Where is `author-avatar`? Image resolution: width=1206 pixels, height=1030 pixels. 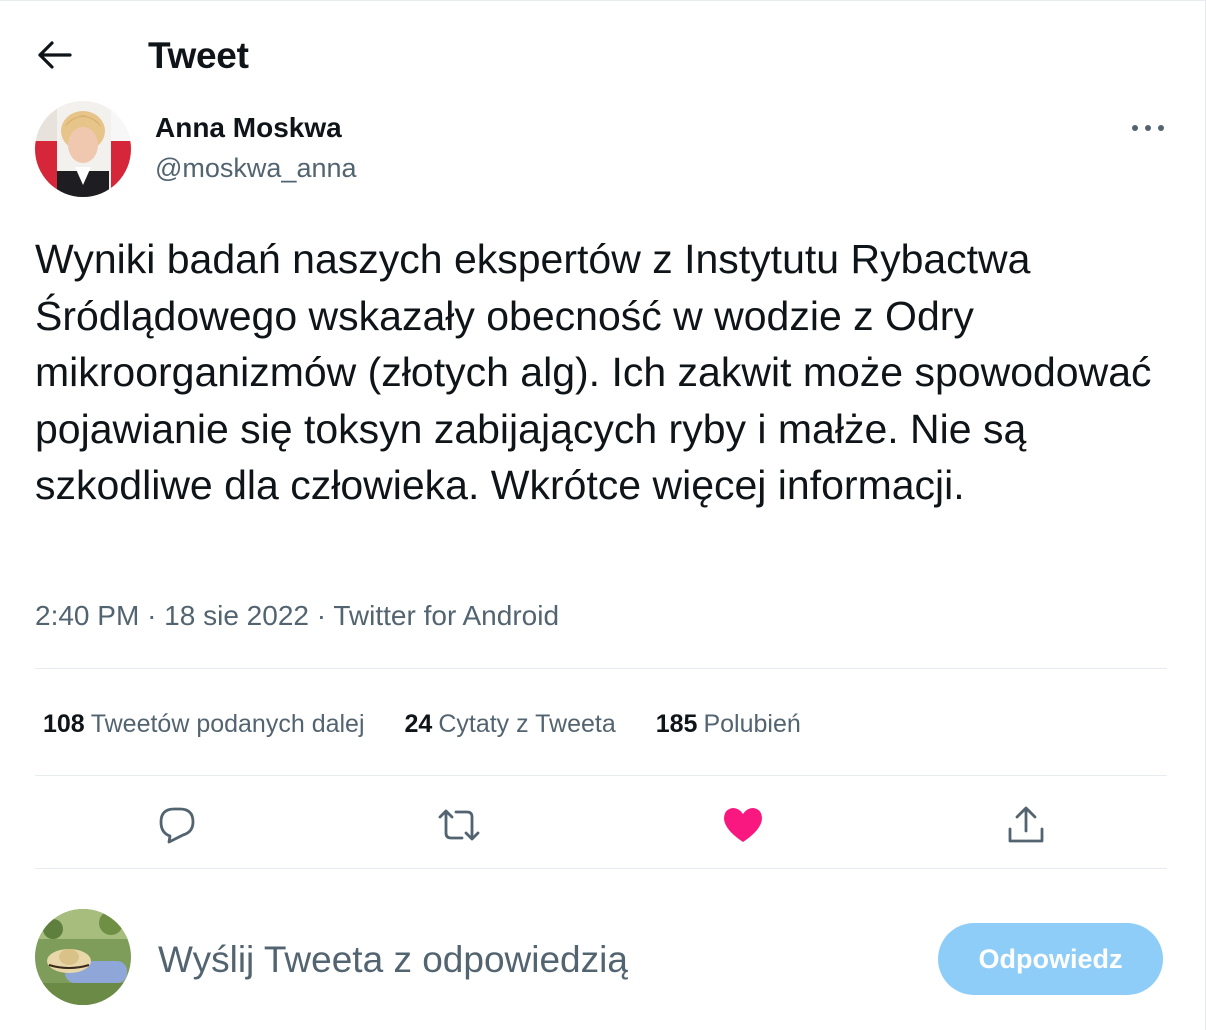 author-avatar is located at coordinates (83, 149).